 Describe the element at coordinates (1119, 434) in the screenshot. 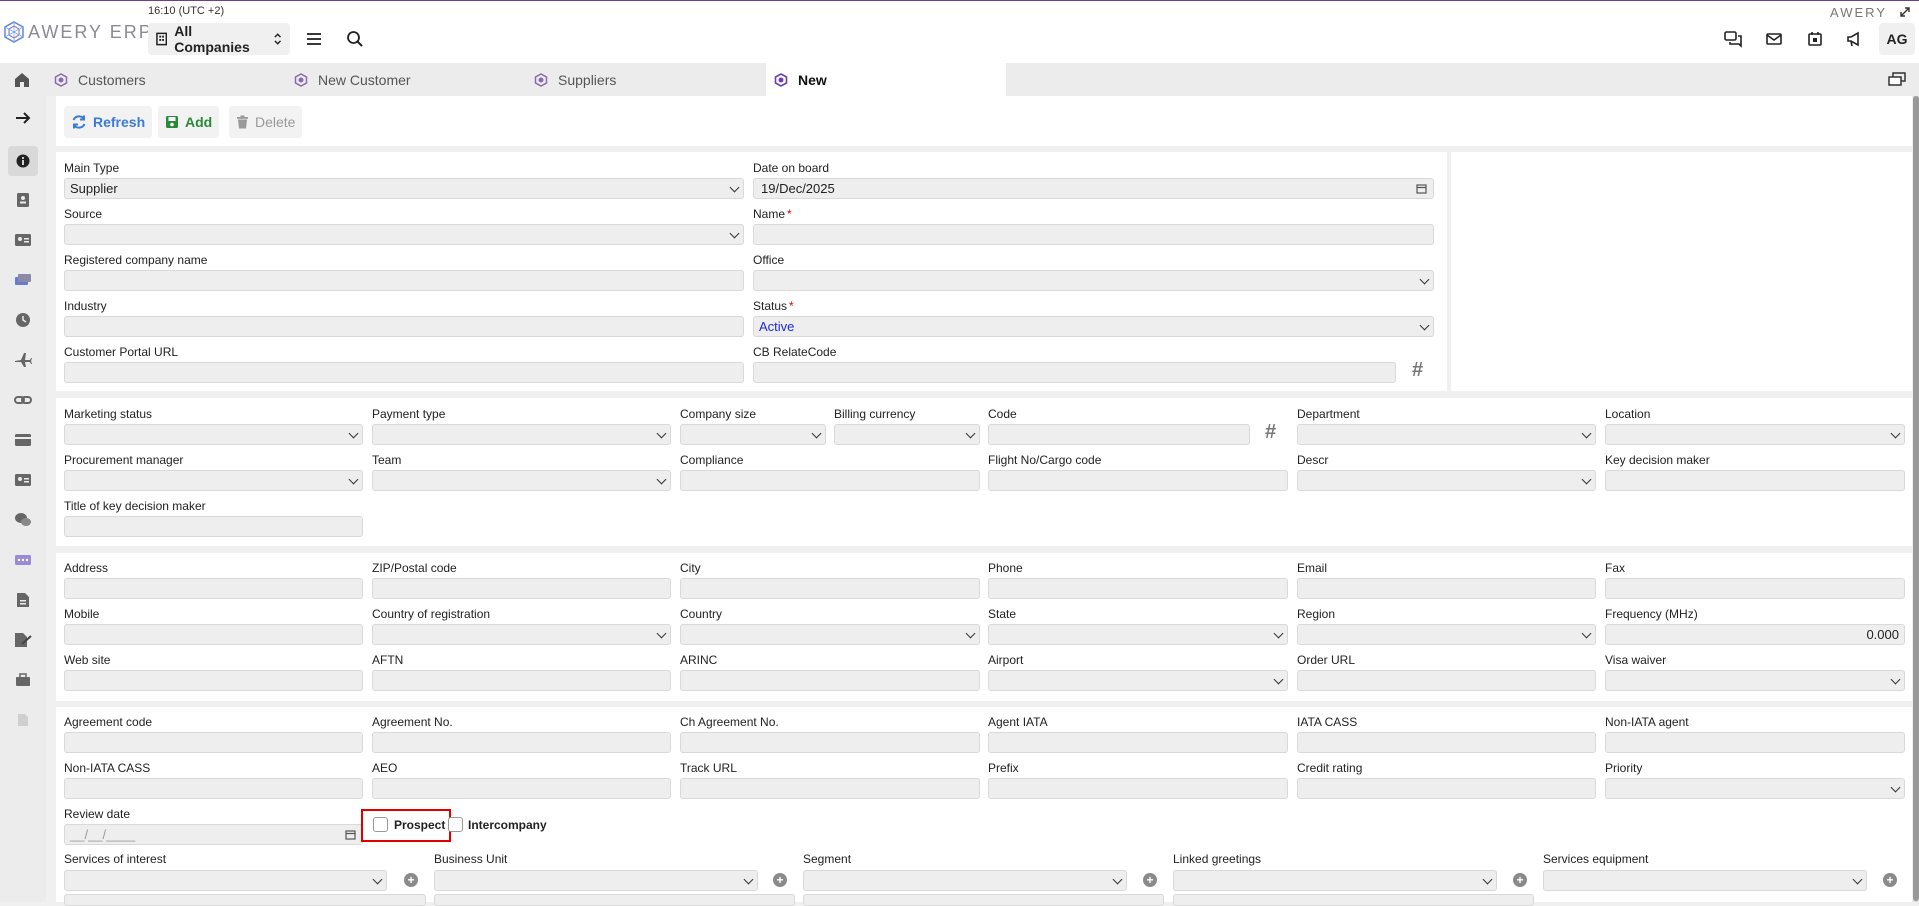

I see `code-input` at that location.